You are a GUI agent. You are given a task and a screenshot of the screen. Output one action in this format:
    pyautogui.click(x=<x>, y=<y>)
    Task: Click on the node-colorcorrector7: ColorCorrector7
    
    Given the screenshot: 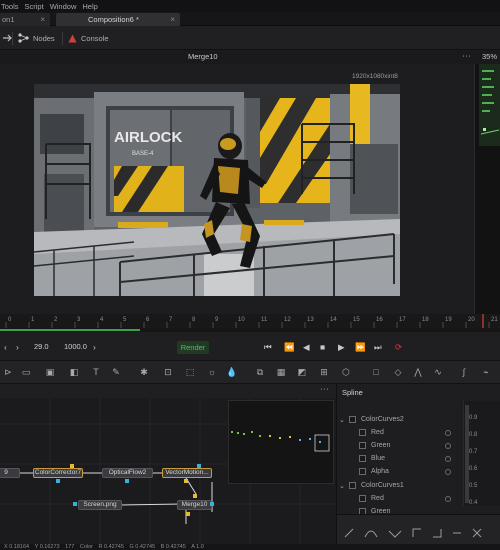 What is the action you would take?
    pyautogui.click(x=58, y=473)
    